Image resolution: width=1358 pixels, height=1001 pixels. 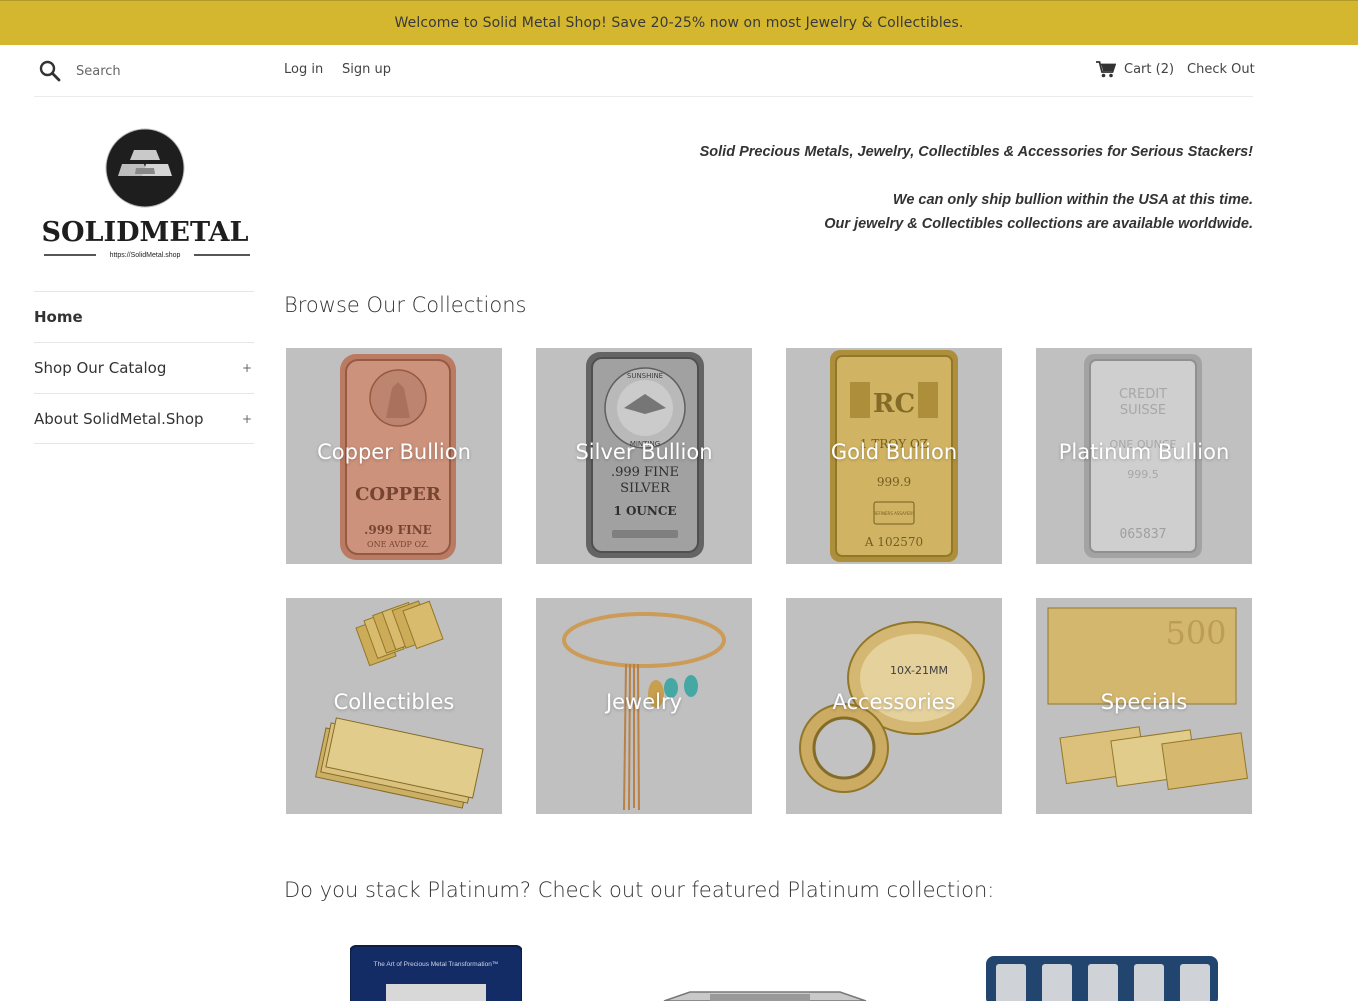 What do you see at coordinates (144, 232) in the screenshot?
I see `logo-wordmark: SOLIDMETAL` at bounding box center [144, 232].